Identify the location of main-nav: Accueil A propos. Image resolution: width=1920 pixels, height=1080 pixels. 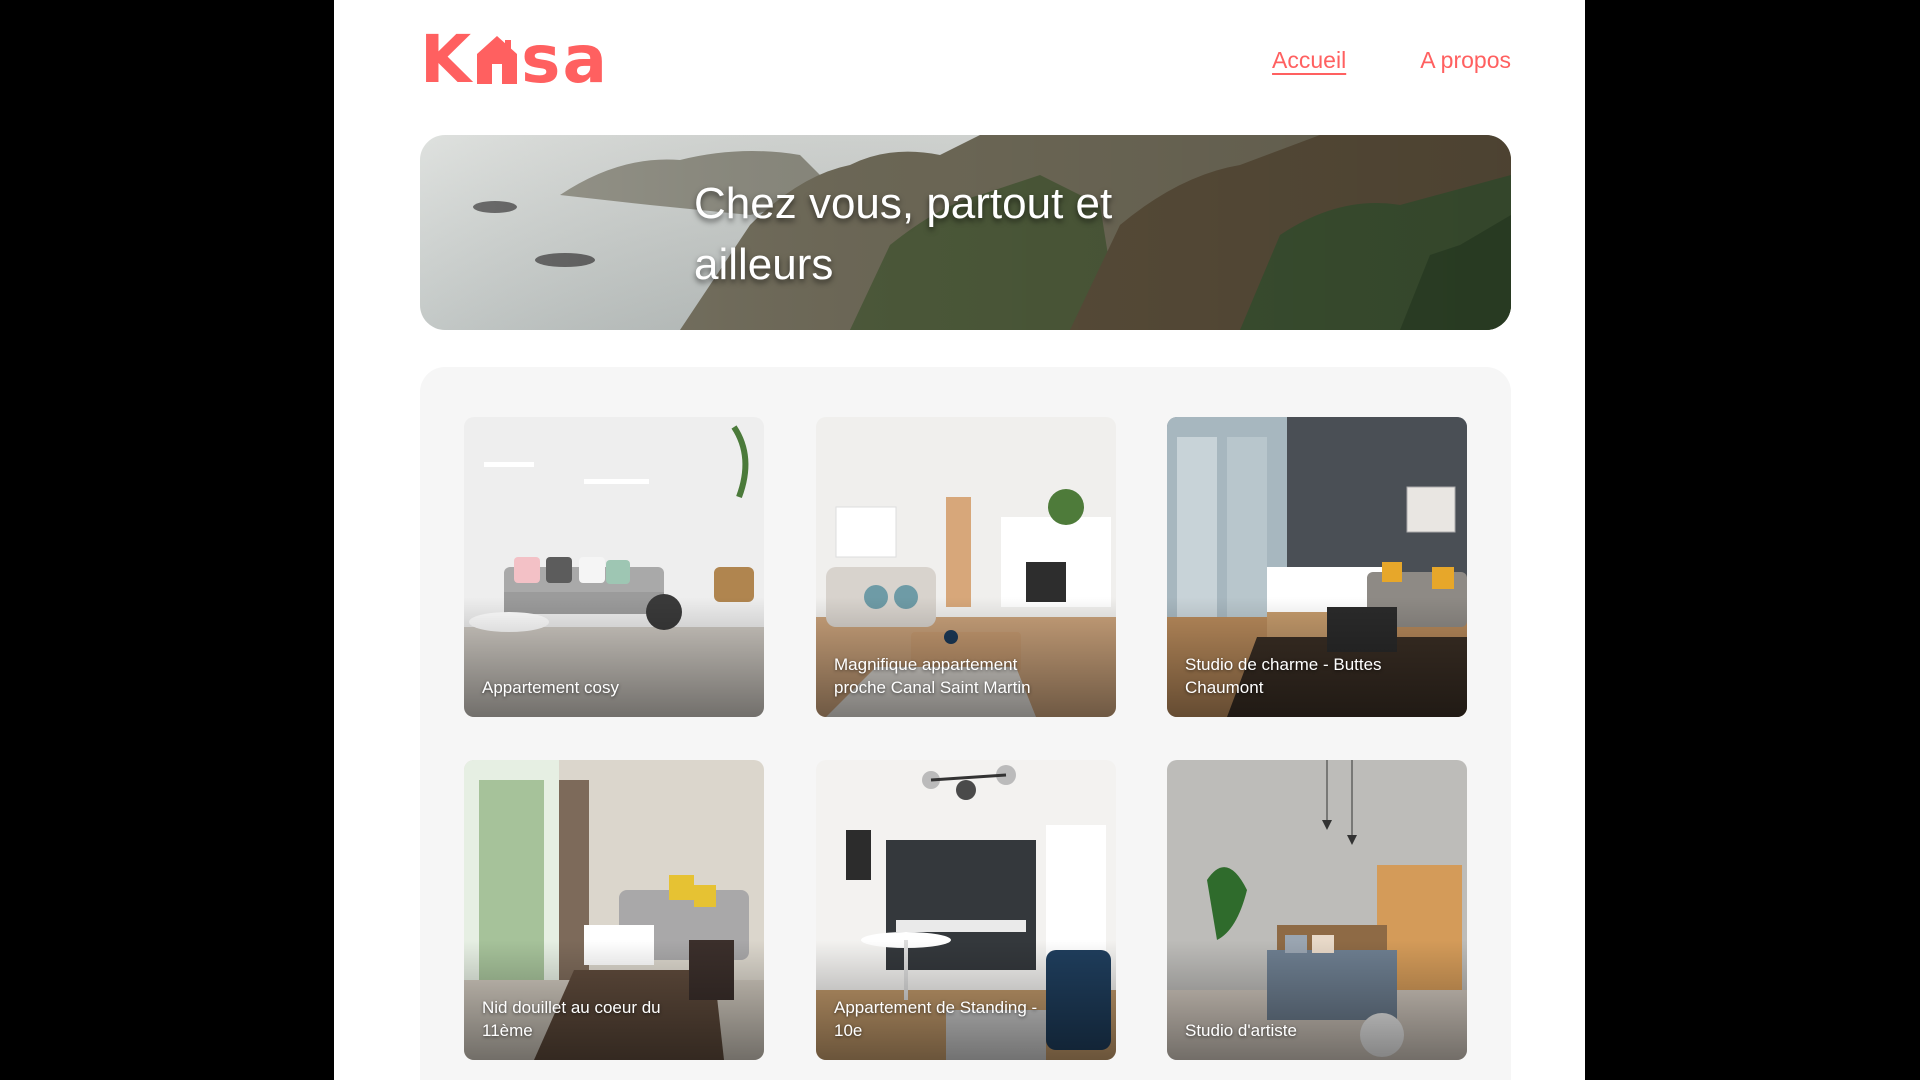
(1391, 60).